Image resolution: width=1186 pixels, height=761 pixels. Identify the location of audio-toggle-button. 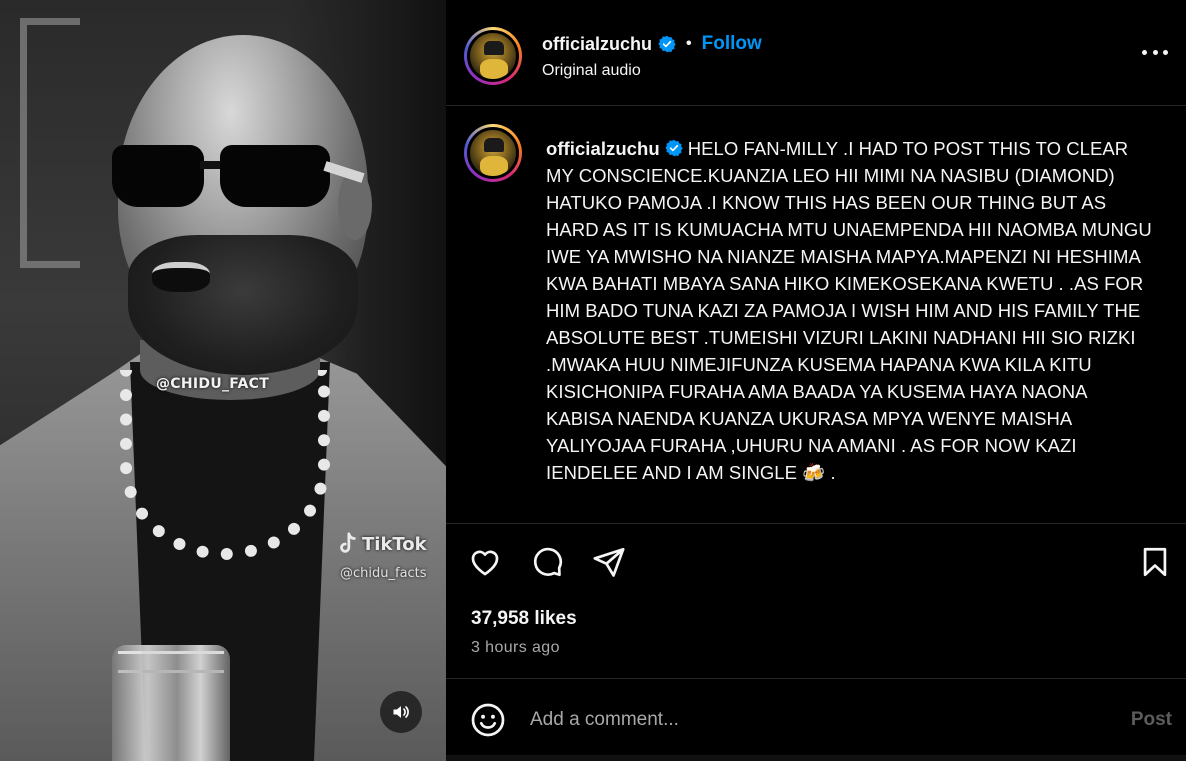
(401, 712).